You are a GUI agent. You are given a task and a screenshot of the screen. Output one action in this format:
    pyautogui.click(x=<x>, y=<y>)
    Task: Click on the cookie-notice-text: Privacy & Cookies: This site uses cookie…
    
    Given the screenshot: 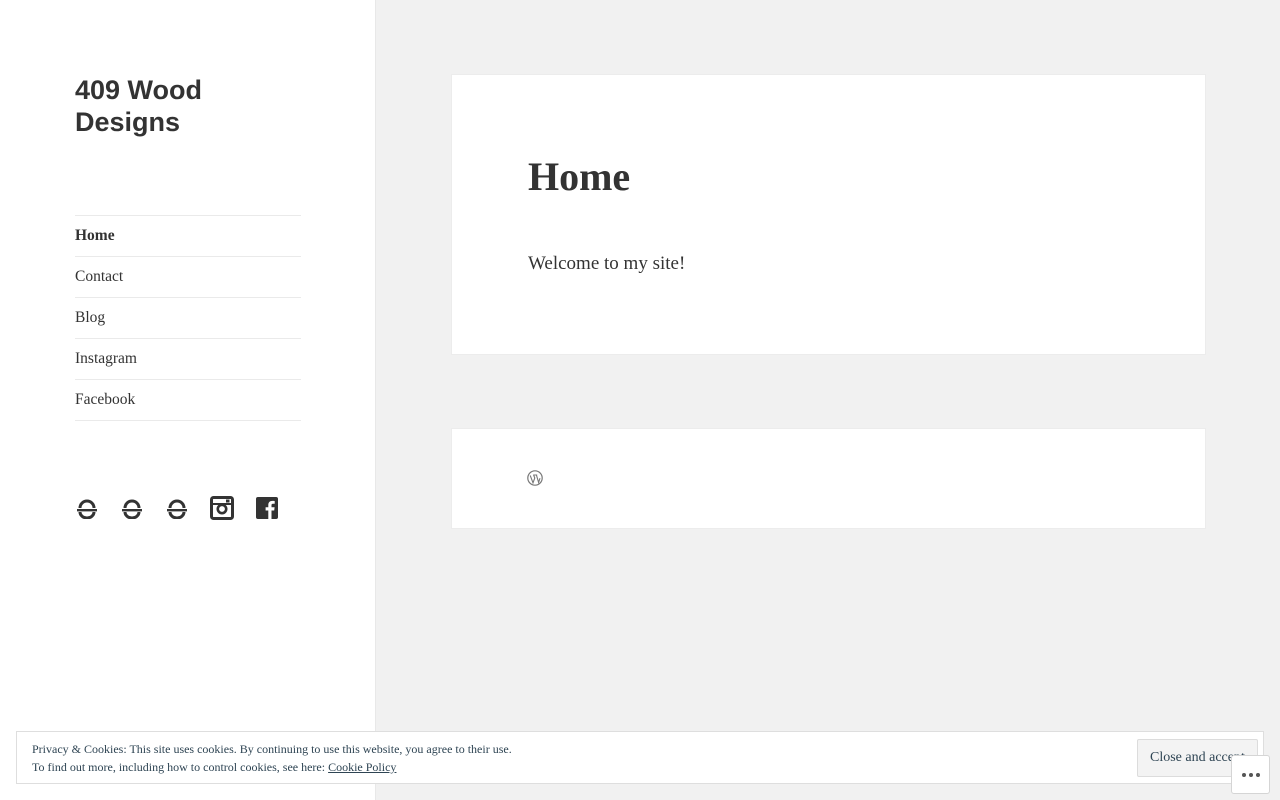 What is the action you would take?
    pyautogui.click(x=272, y=758)
    